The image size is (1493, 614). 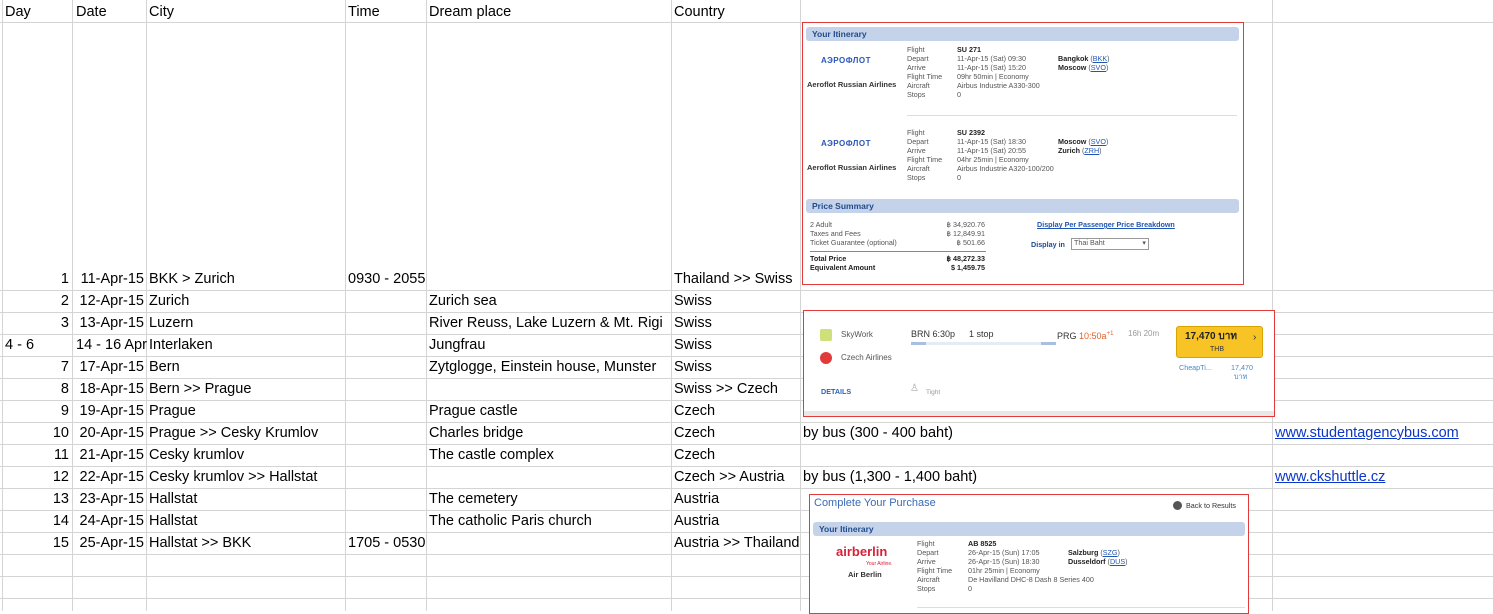 I want to click on cell-time: 0930 - 2055, so click(x=386, y=279).